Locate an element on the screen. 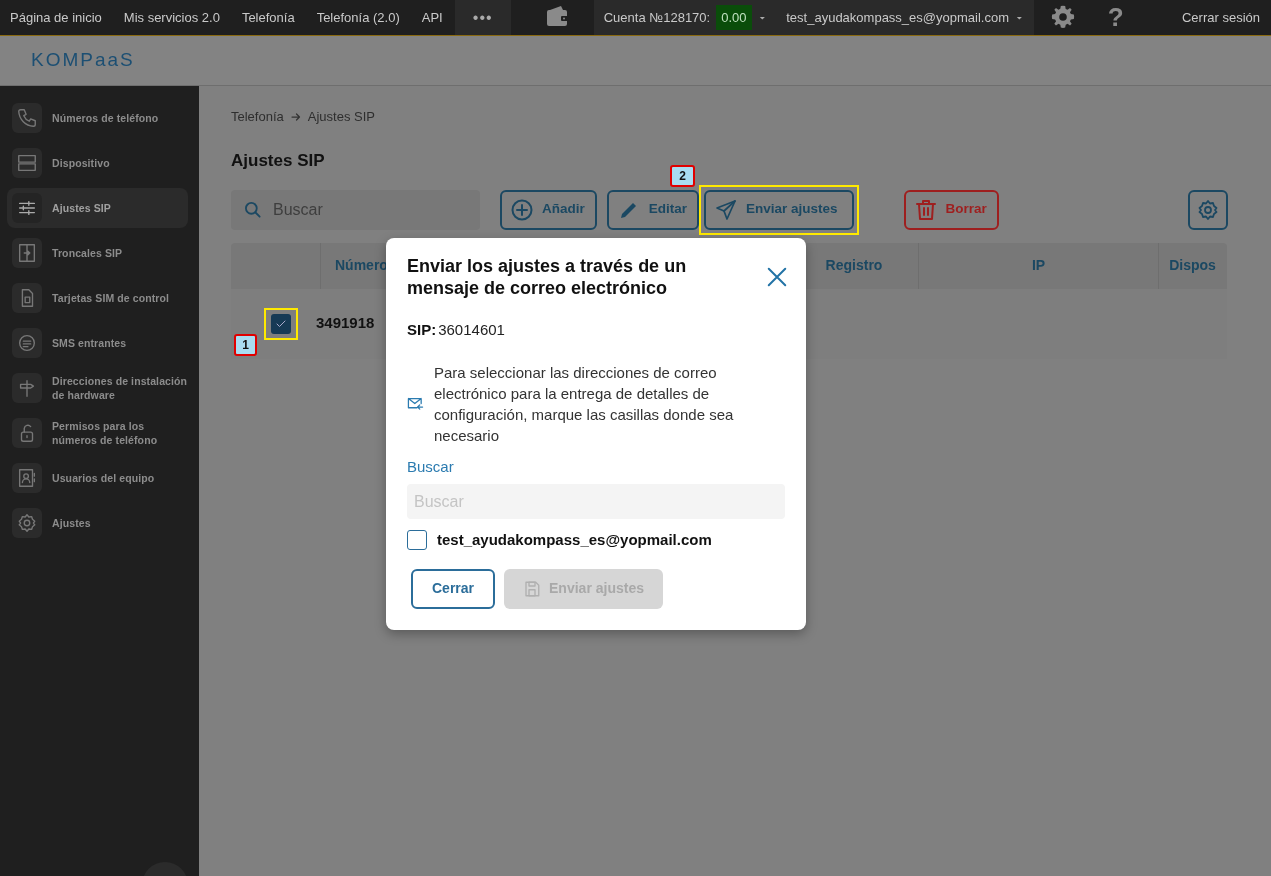  hint-text: Para seleccionar las direcciones de correo electrónico para la entrega de detalles de configuración, marque las casillas donde sea necesario is located at coordinates (584, 404).